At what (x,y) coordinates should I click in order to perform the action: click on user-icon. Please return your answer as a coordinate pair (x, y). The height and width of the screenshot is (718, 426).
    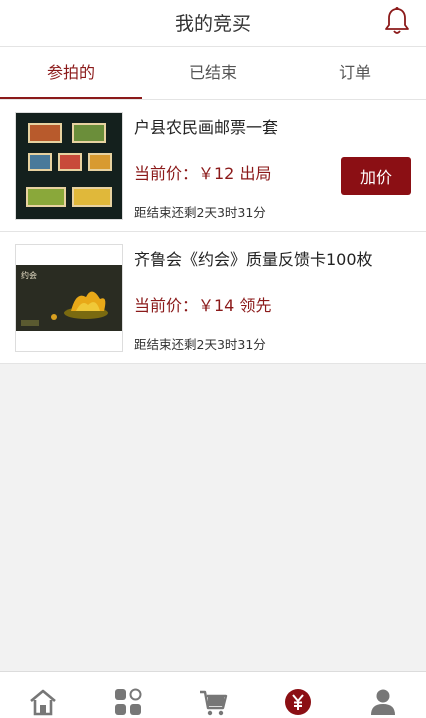
    Looking at the image, I should click on (382, 702).